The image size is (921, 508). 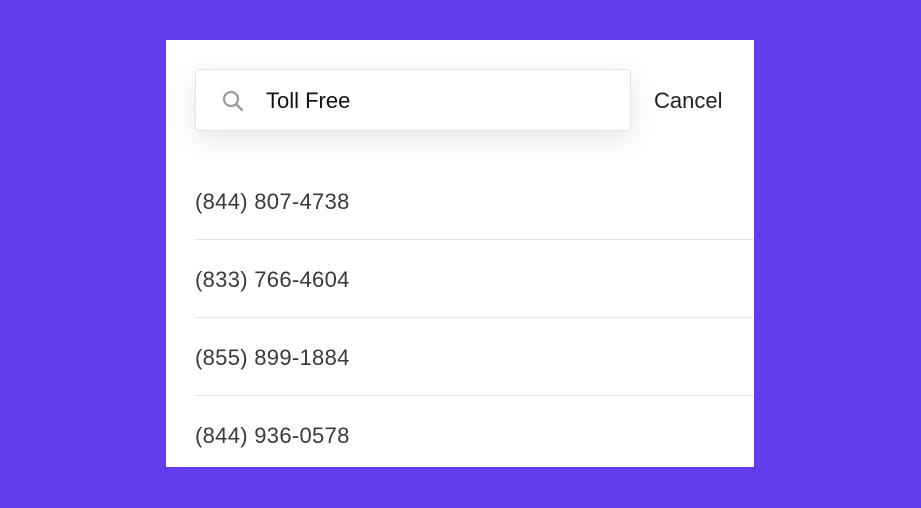 I want to click on list-item: (844) 936-0578, so click(x=474, y=431).